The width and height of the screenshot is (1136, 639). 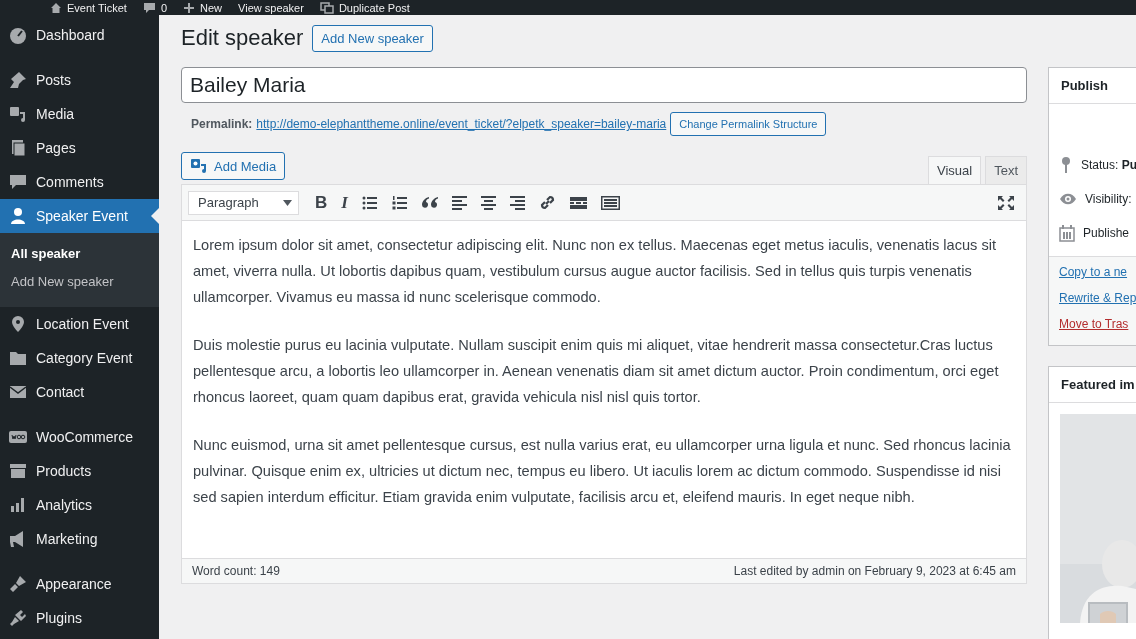 I want to click on editor-tab: Text, so click(x=1006, y=170).